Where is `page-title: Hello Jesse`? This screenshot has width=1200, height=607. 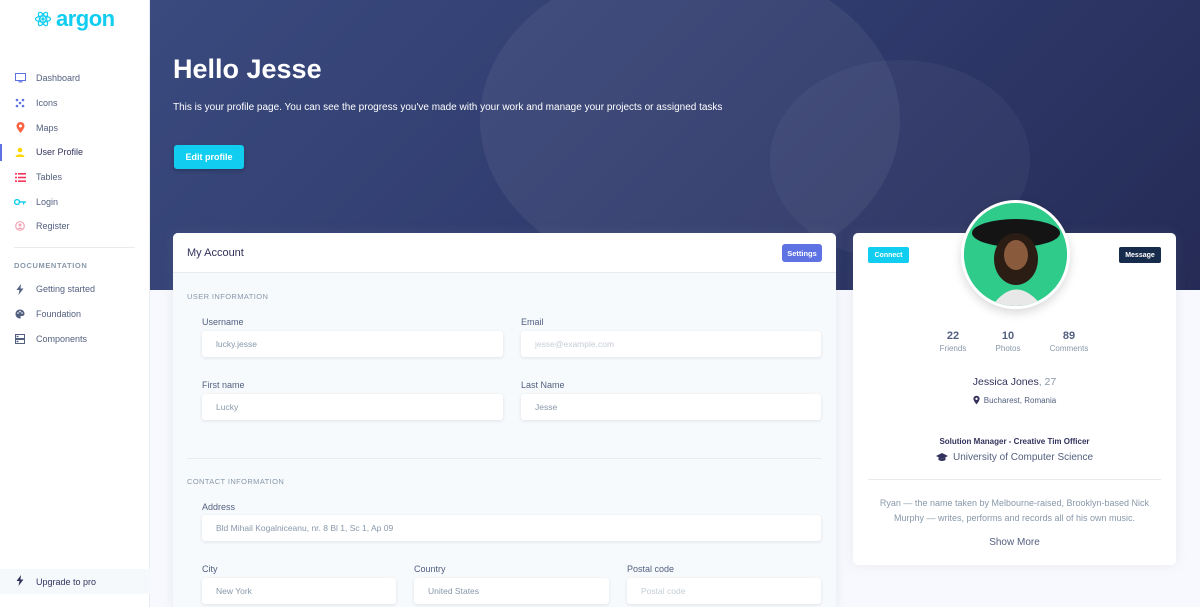 page-title: Hello Jesse is located at coordinates (247, 69).